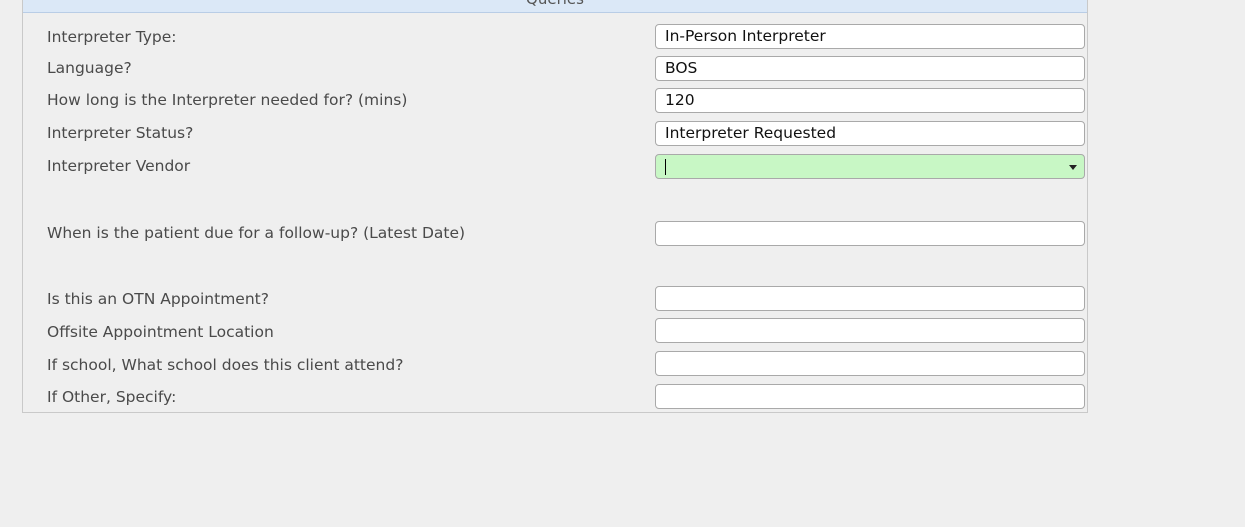 The width and height of the screenshot is (1245, 527). Describe the element at coordinates (870, 363) in the screenshot. I see `school-field` at that location.